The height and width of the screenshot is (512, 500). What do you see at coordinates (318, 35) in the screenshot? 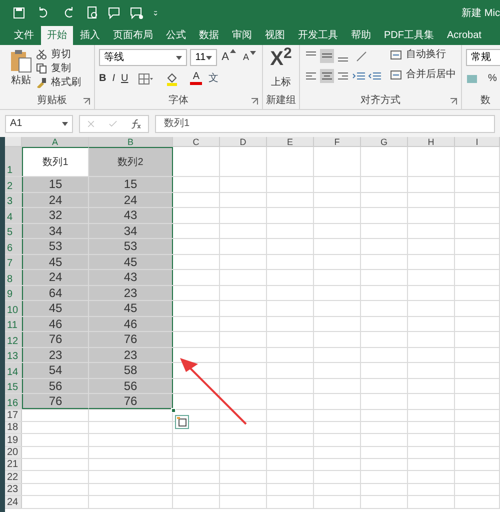
I see `ribbon-tab: 开发工具` at bounding box center [318, 35].